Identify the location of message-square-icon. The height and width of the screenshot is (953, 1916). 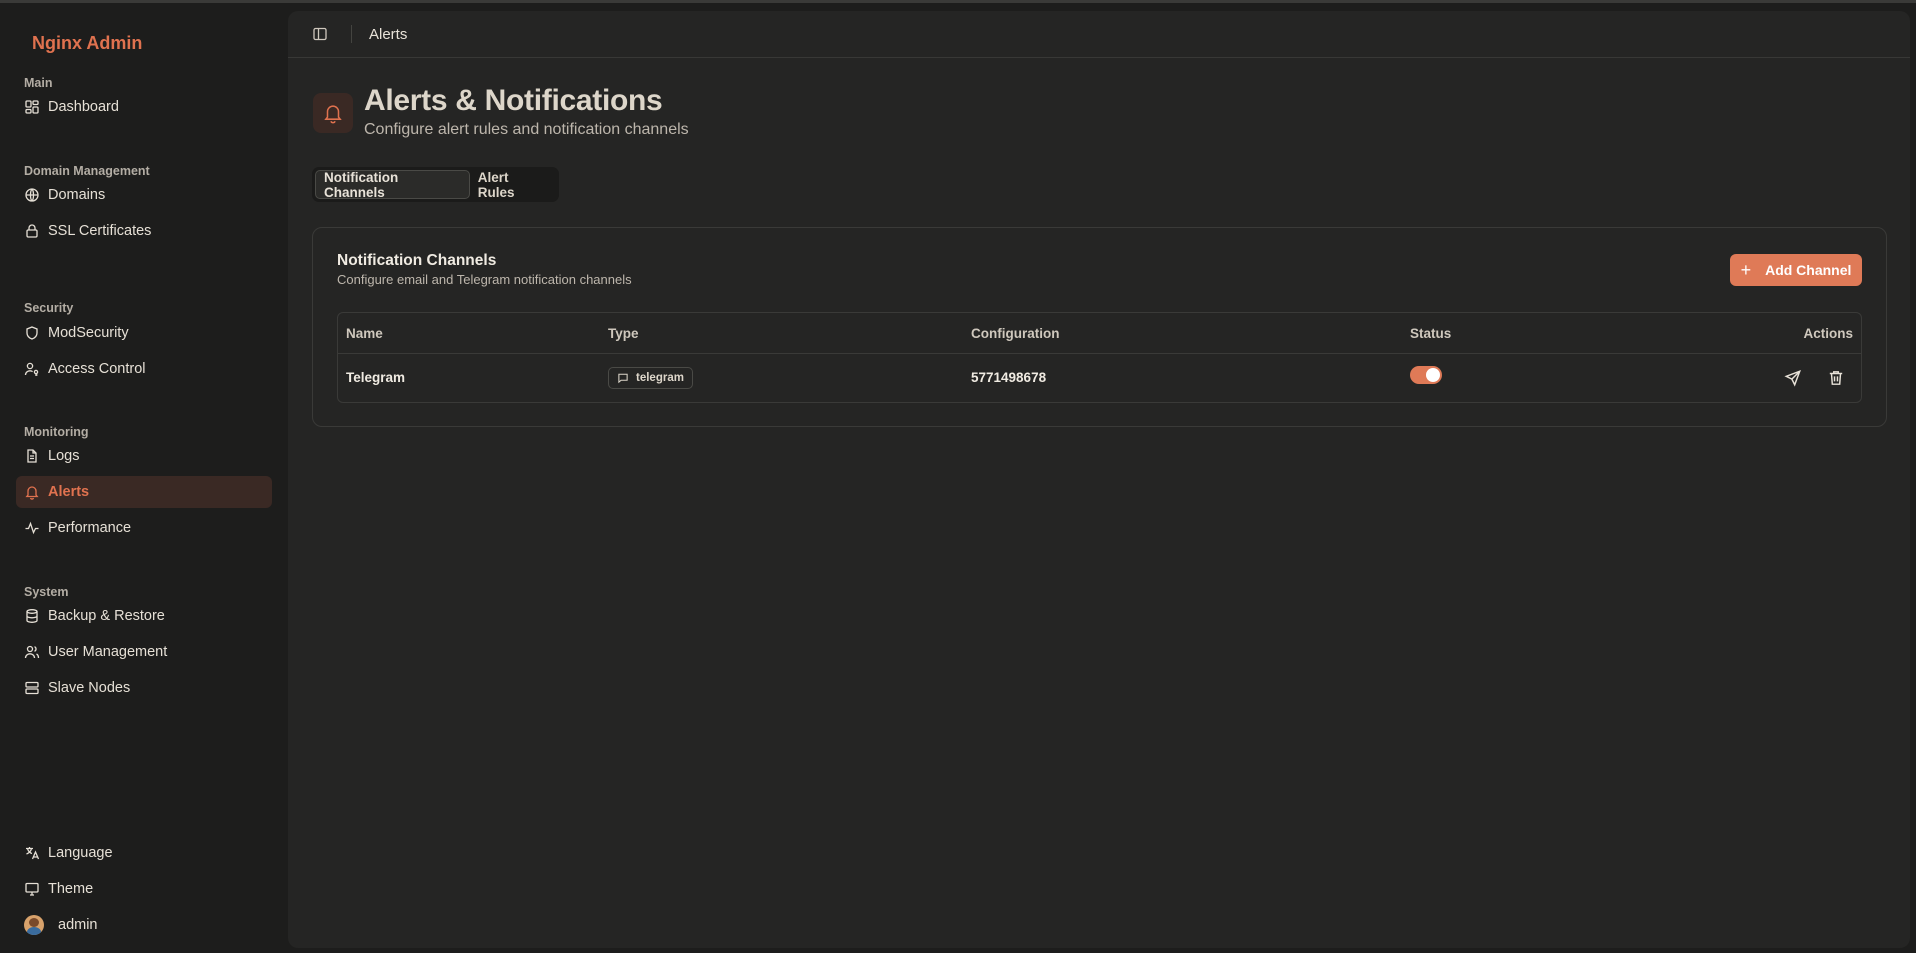
(623, 378).